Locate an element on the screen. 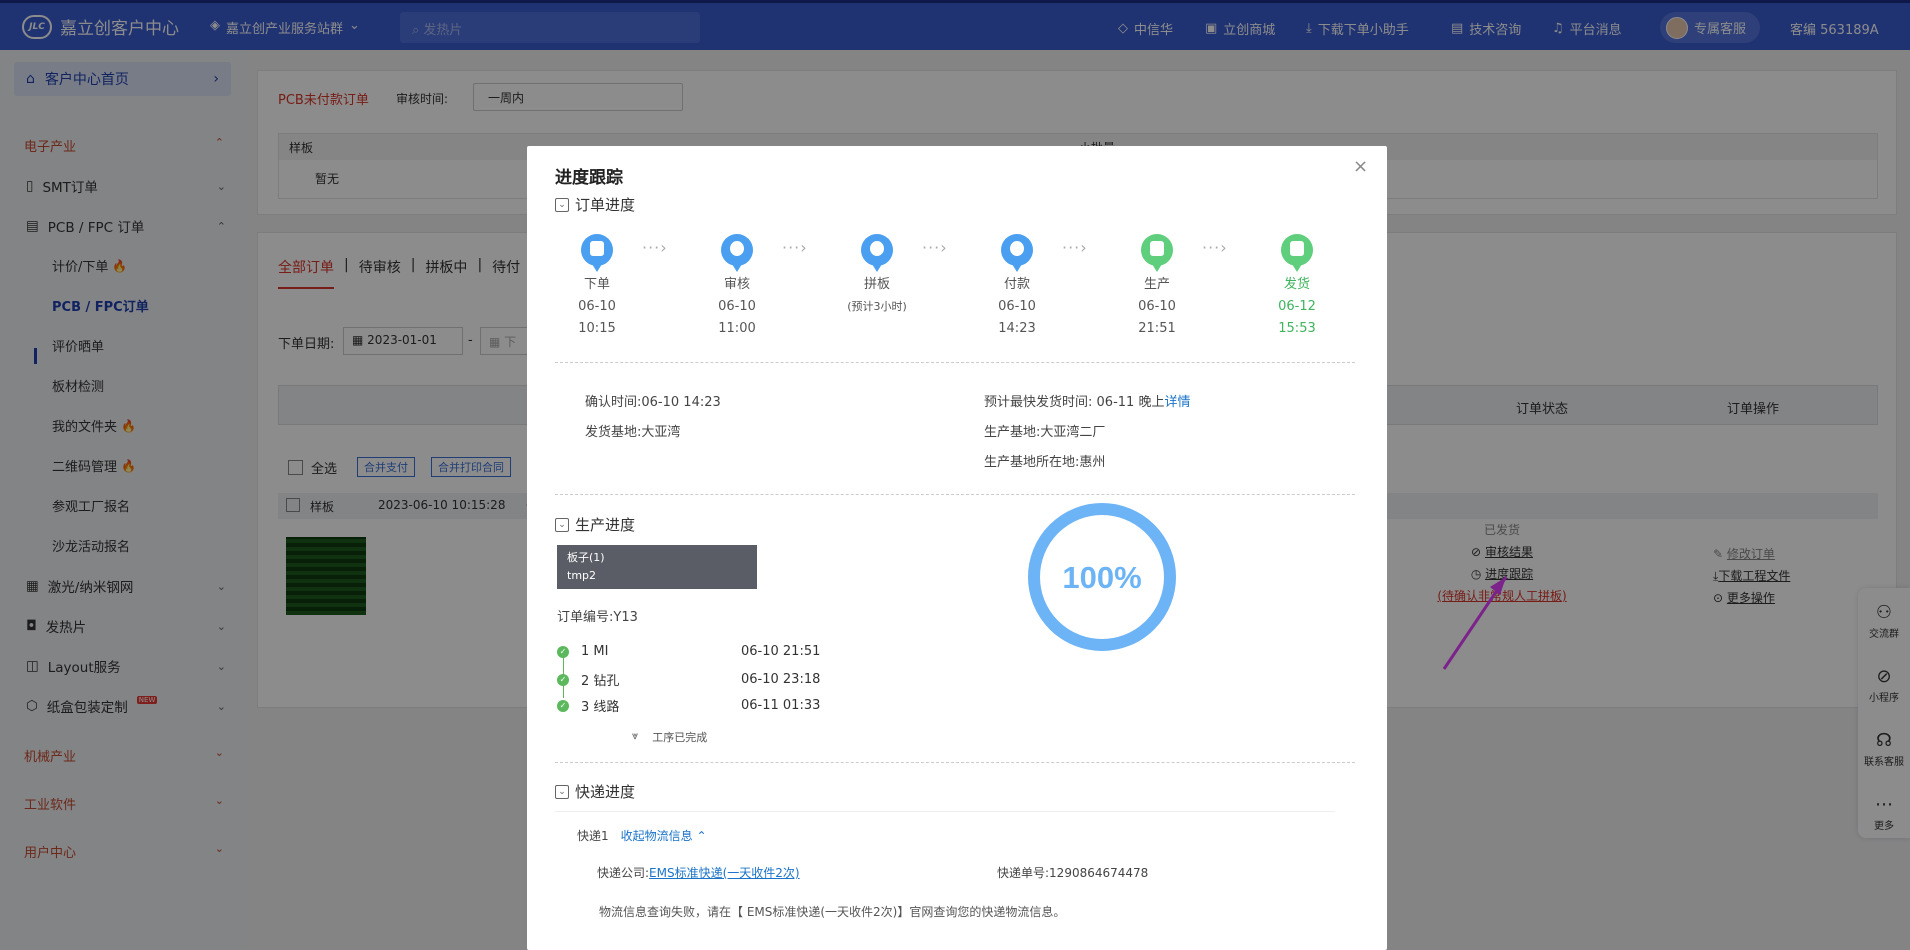 The height and width of the screenshot is (950, 1910). info-value: 06-11 晚上 is located at coordinates (1130, 402).